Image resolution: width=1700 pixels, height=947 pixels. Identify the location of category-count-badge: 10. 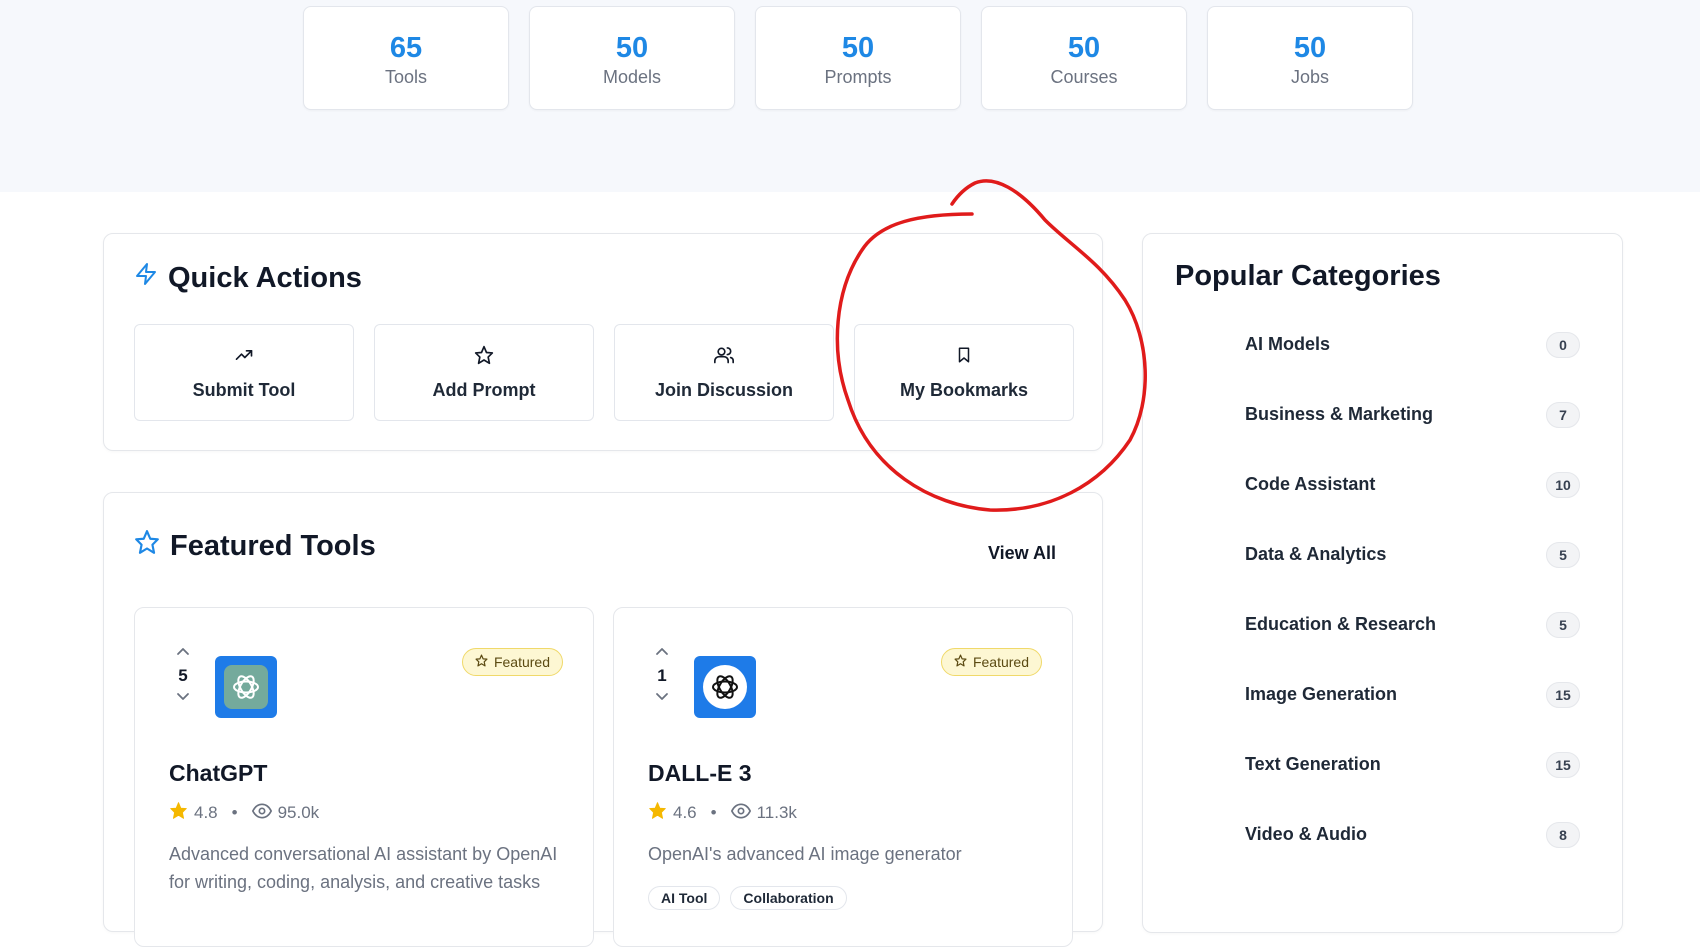
(1563, 485).